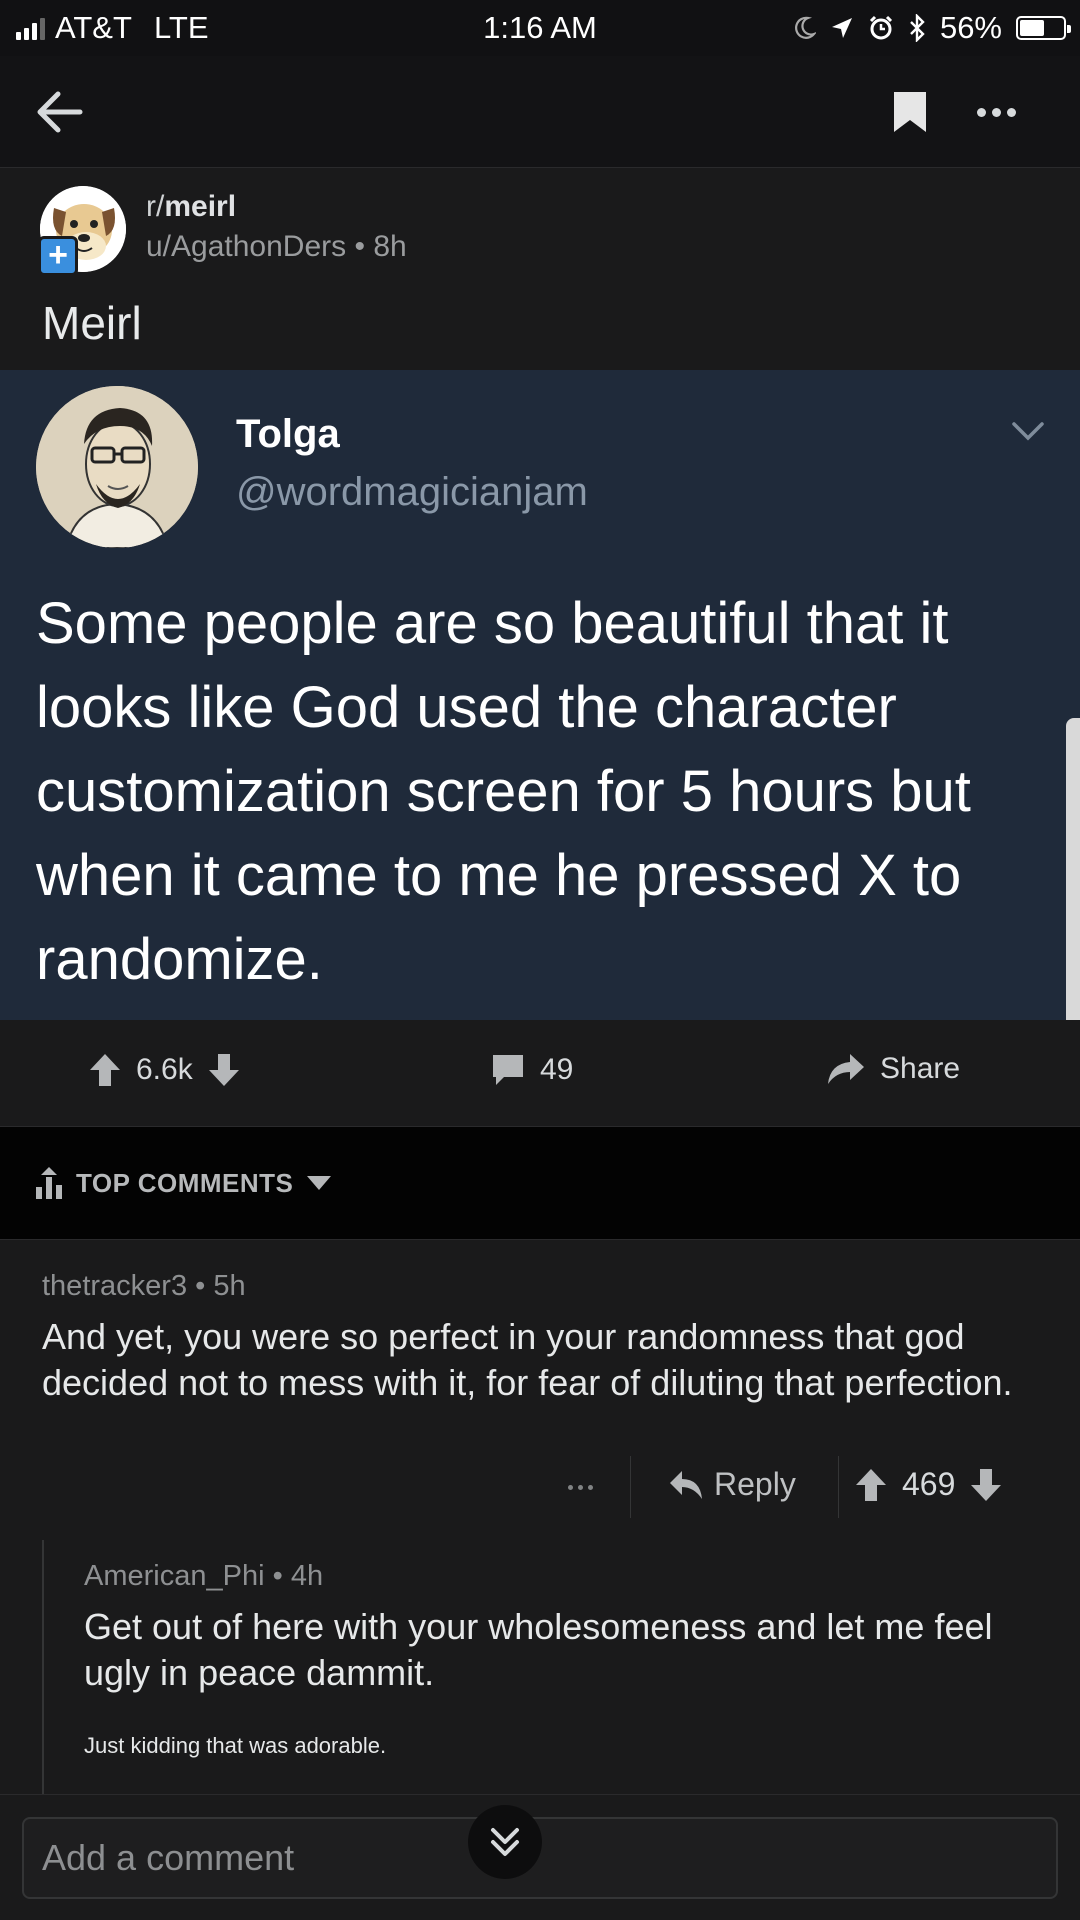 The height and width of the screenshot is (1920, 1080). I want to click on scroll-indicator, so click(1073, 869).